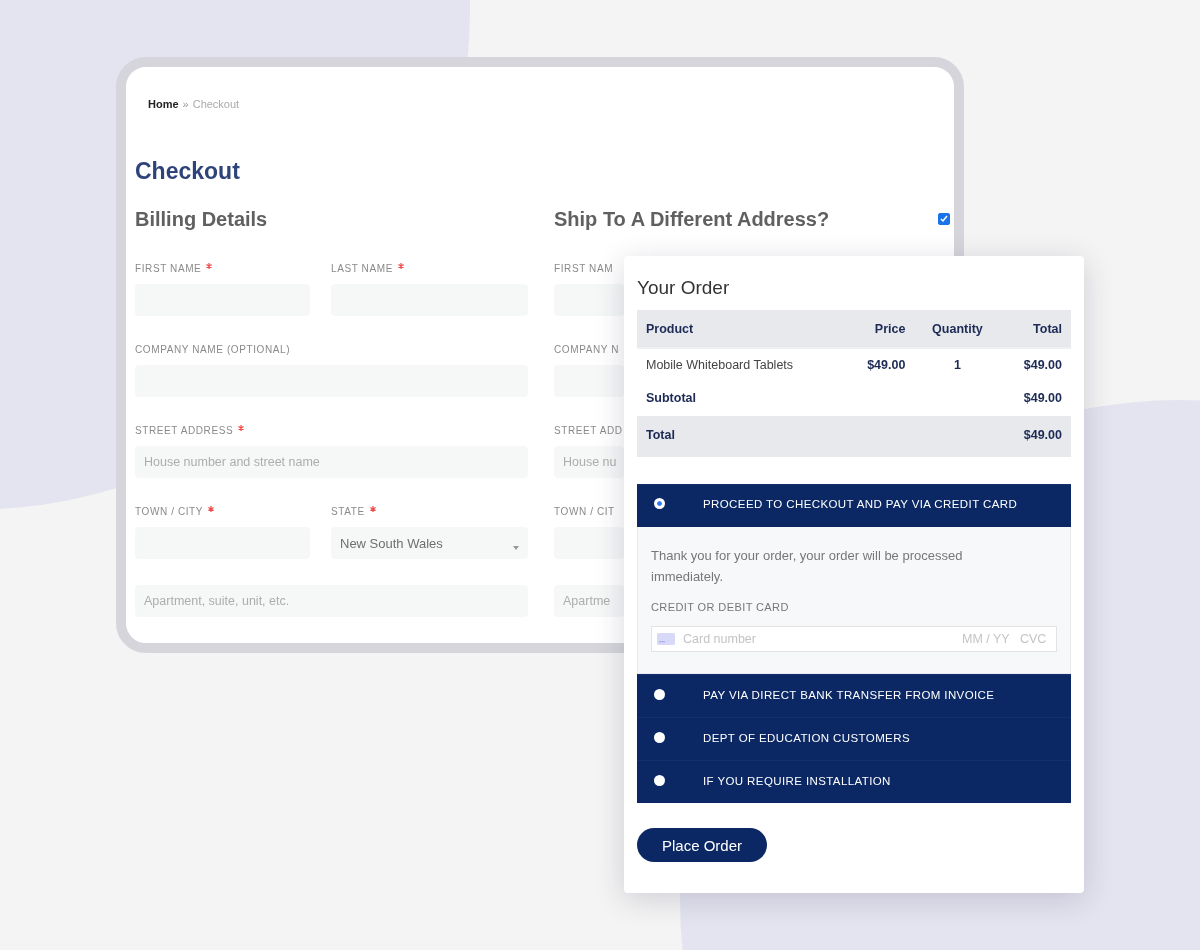 The height and width of the screenshot is (950, 1200). Describe the element at coordinates (584, 512) in the screenshot. I see `field-label: TOWN / CIT` at that location.